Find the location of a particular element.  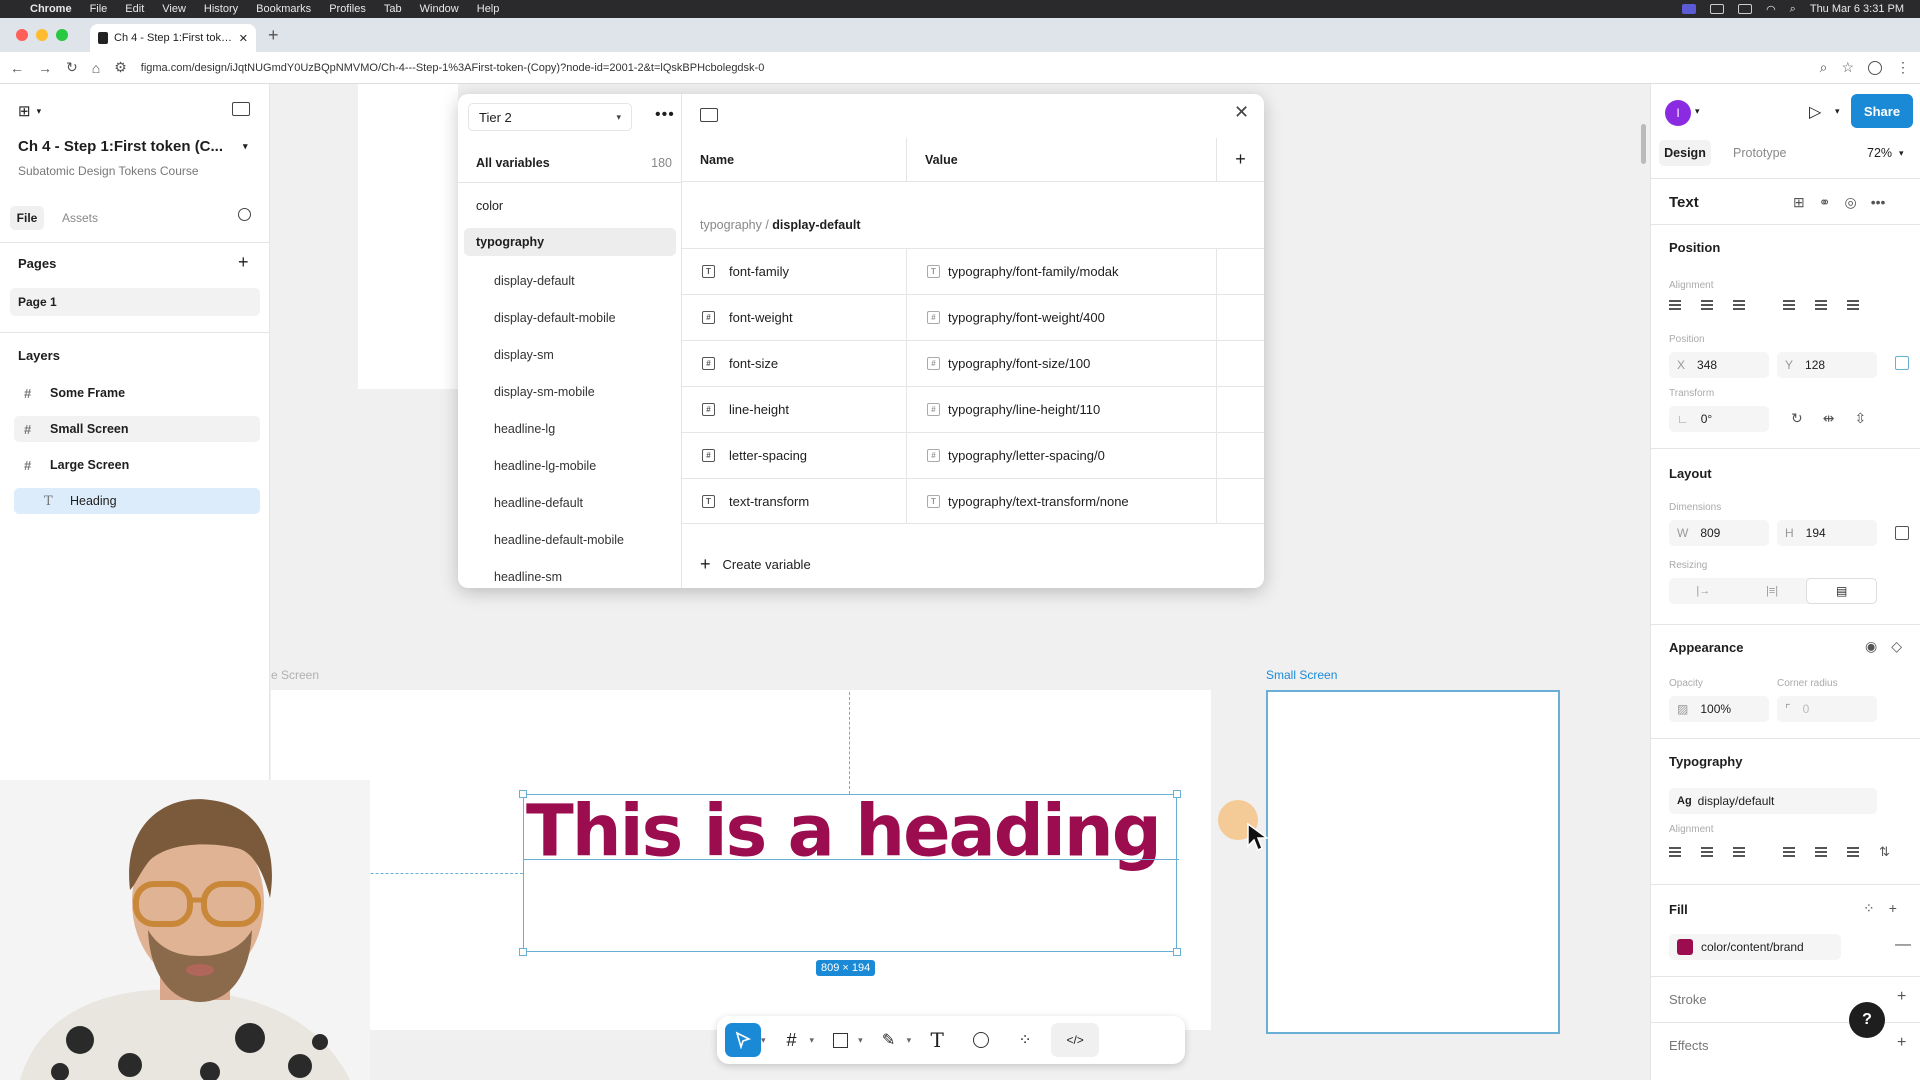

menu-app: Chrome is located at coordinates (51, 9).